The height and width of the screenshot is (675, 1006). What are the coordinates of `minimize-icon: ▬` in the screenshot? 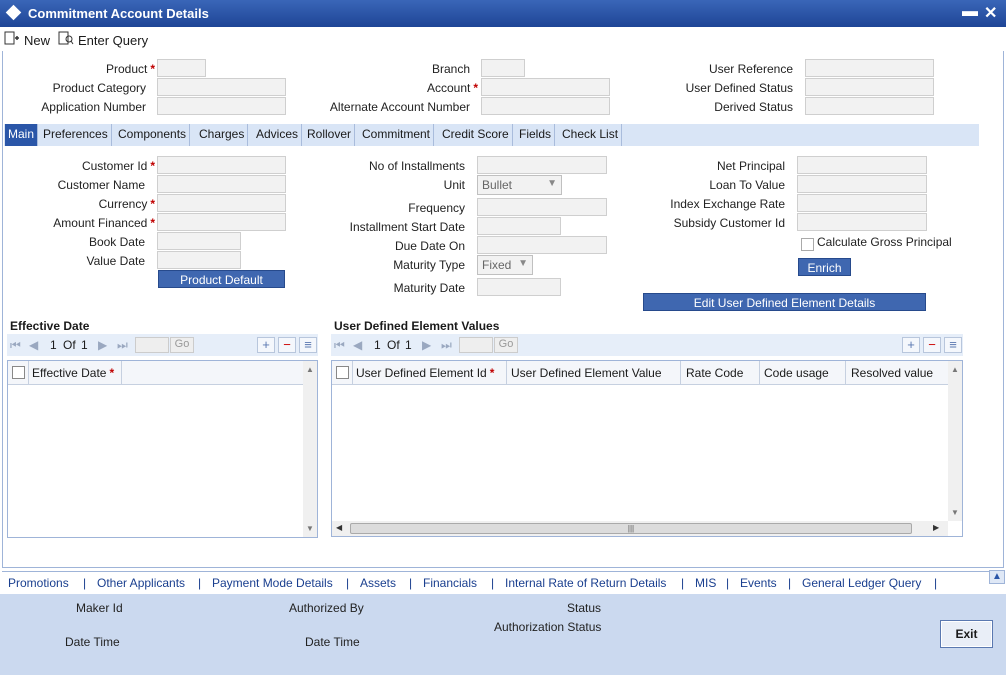 It's located at (970, 12).